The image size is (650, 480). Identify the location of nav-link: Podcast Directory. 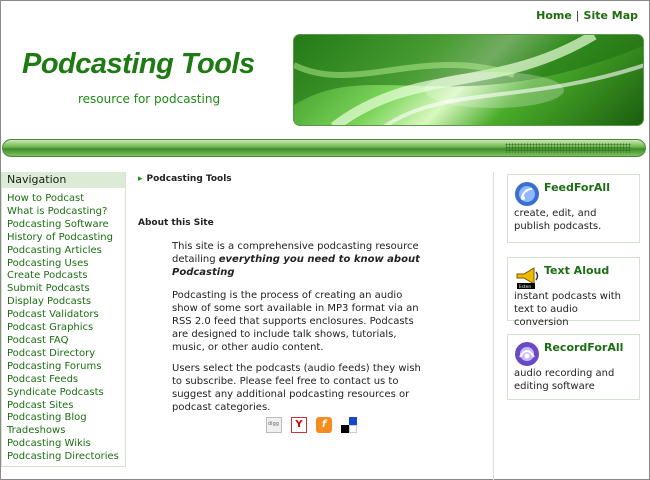
(51, 353).